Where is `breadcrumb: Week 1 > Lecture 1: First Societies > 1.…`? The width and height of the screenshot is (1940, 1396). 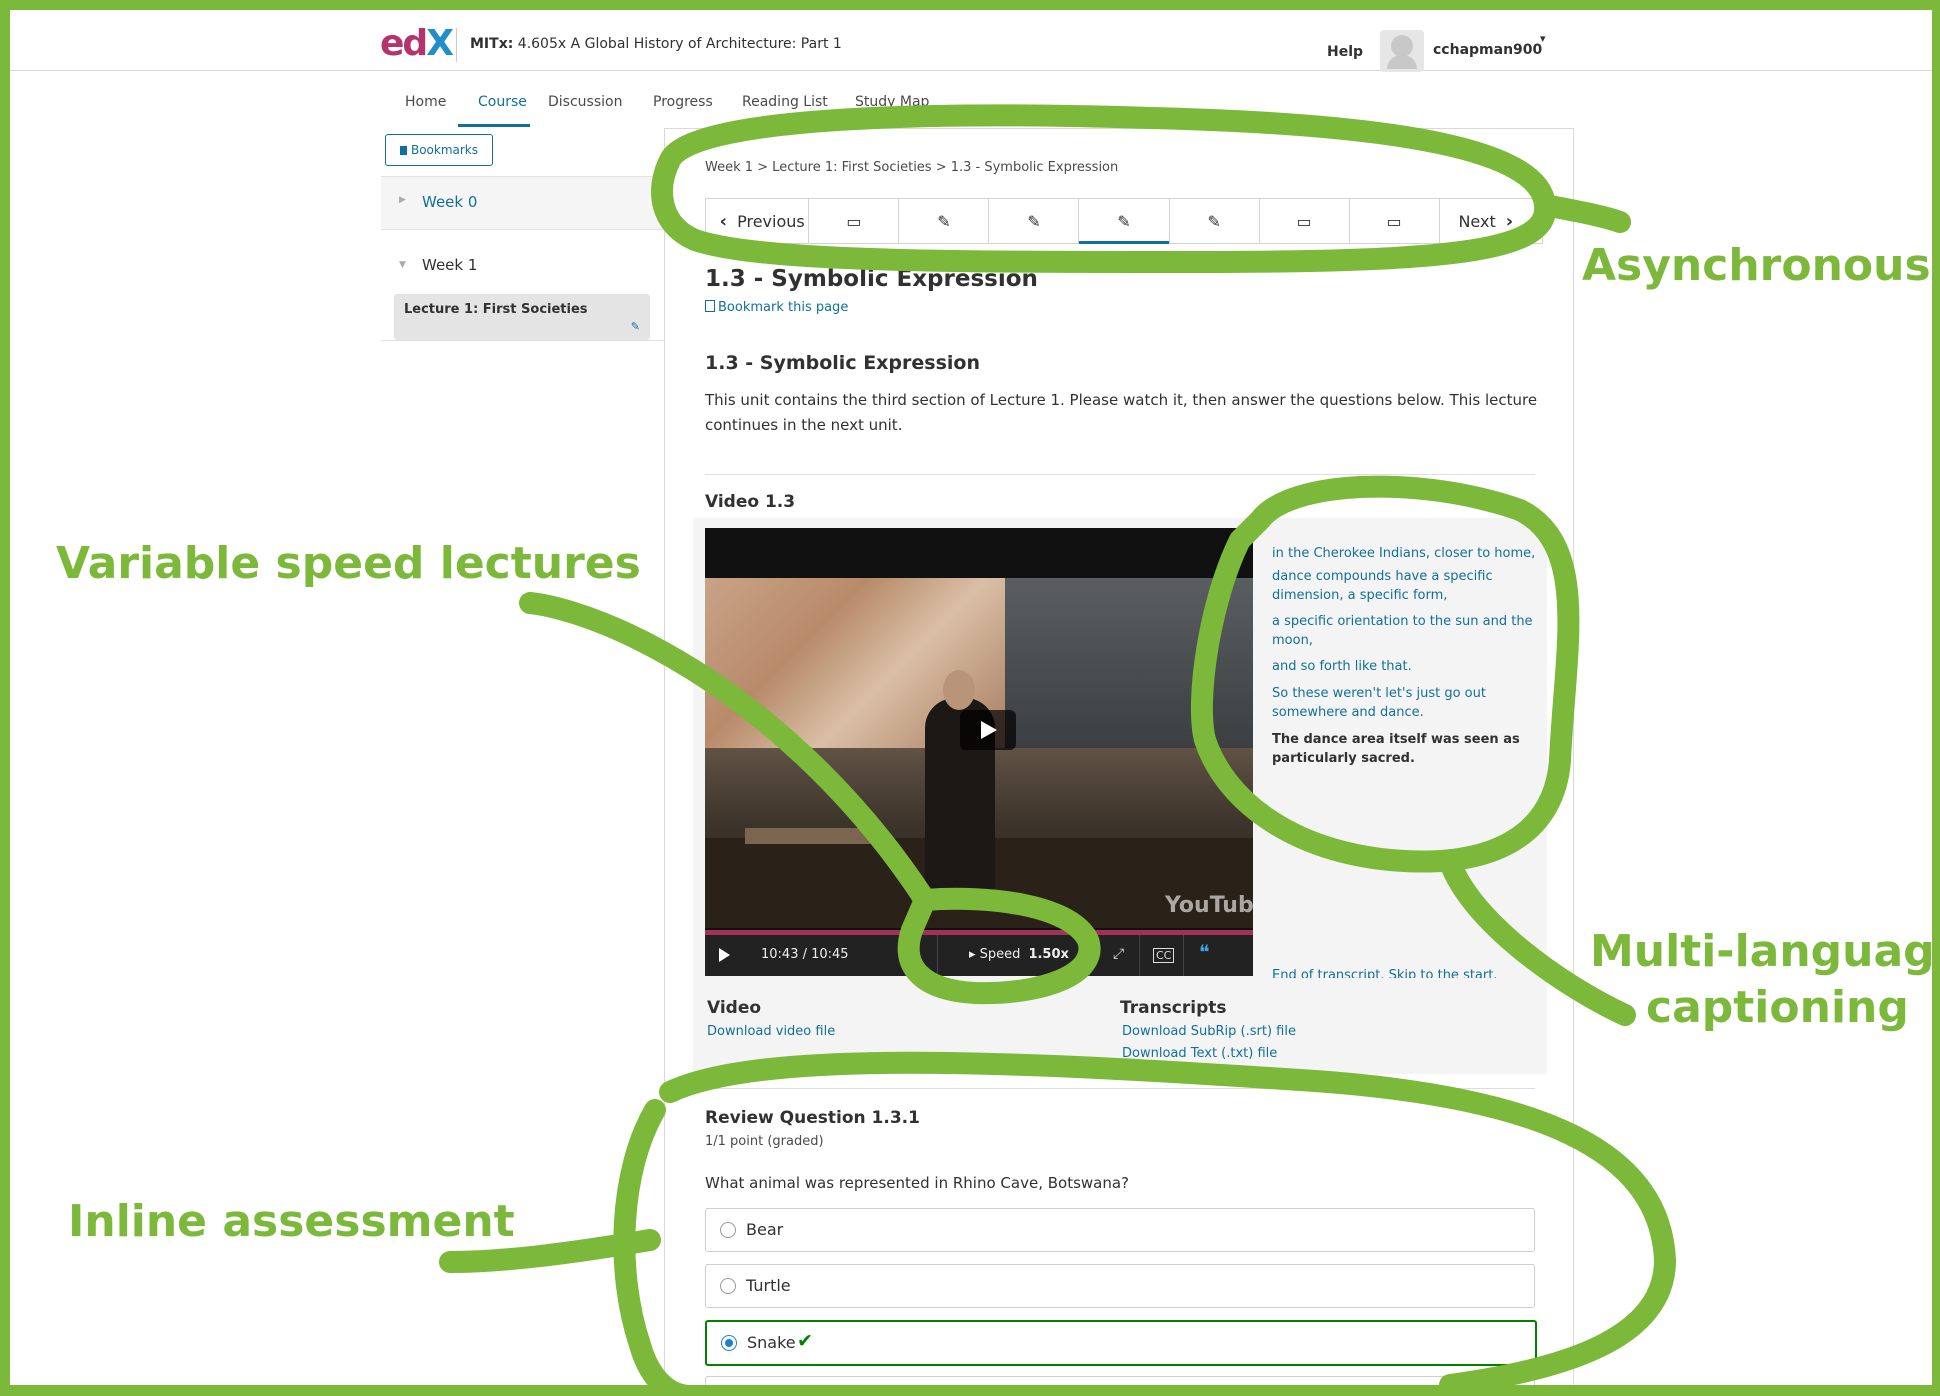
breadcrumb: Week 1 > Lecture 1: First Societies > 1.… is located at coordinates (911, 167).